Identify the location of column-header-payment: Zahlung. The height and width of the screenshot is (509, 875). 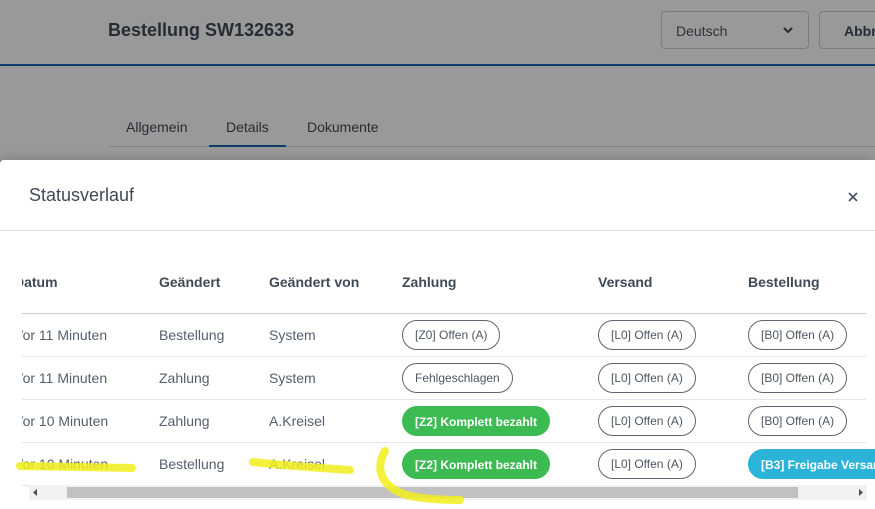
(429, 282).